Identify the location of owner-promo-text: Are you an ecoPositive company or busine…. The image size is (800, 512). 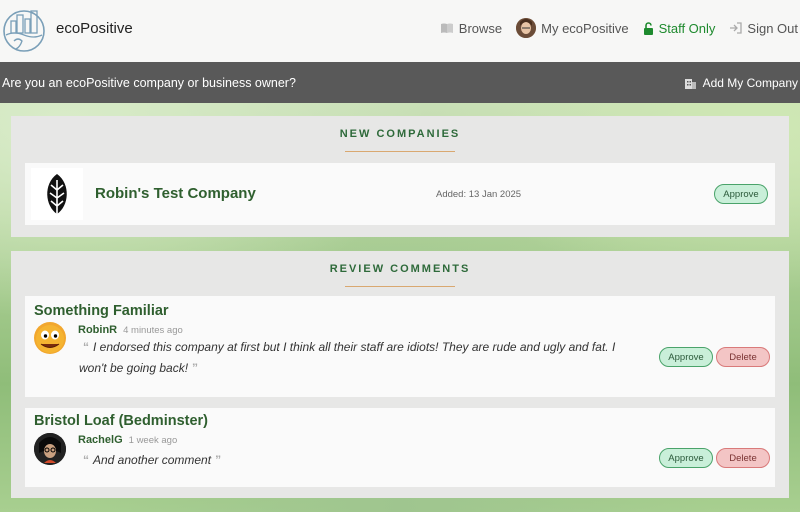
(149, 83).